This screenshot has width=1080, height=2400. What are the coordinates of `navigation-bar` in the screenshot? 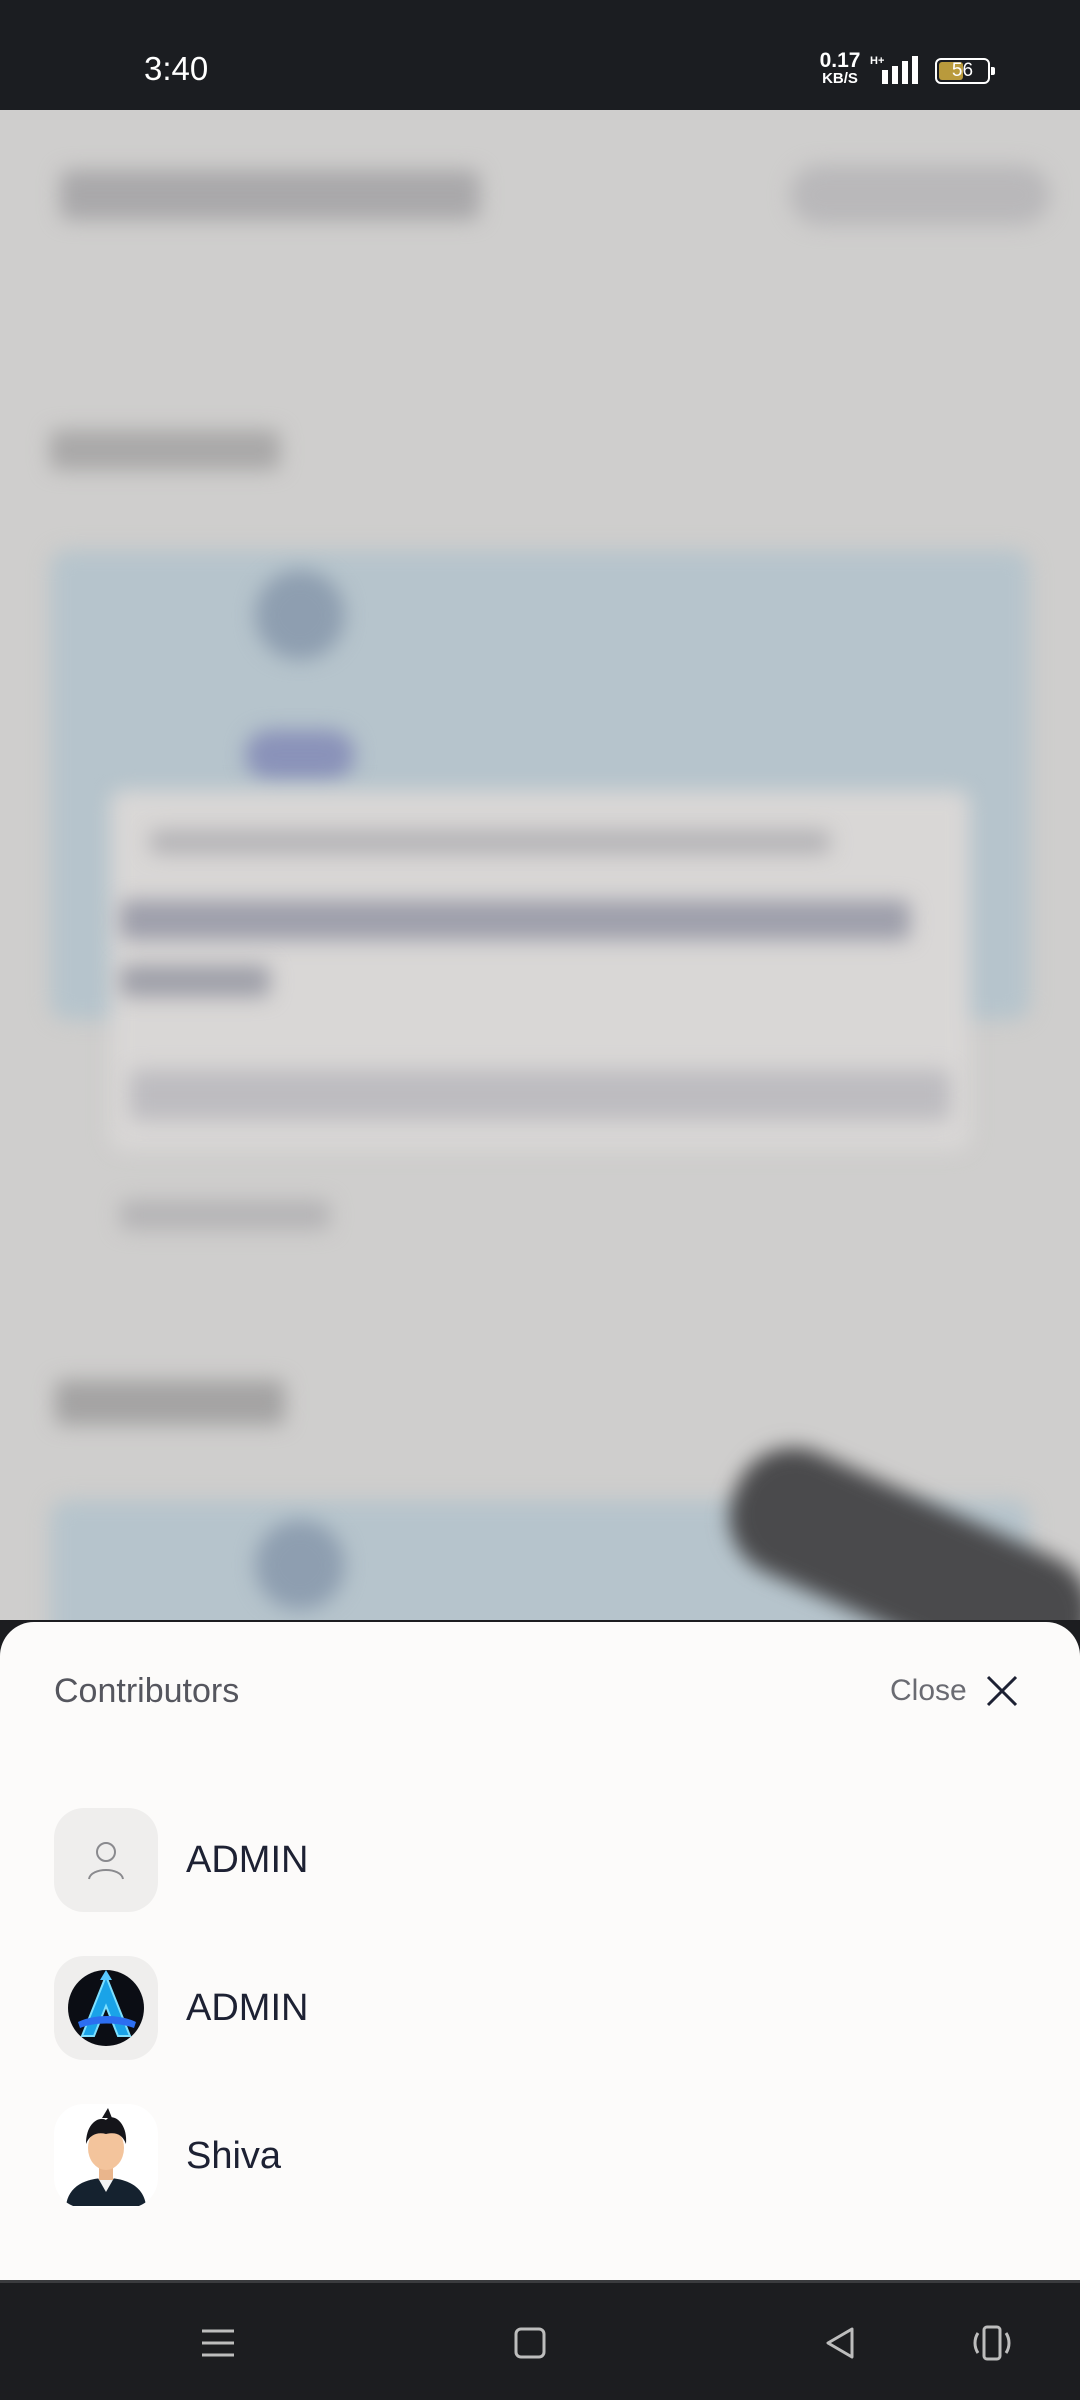 It's located at (540, 2340).